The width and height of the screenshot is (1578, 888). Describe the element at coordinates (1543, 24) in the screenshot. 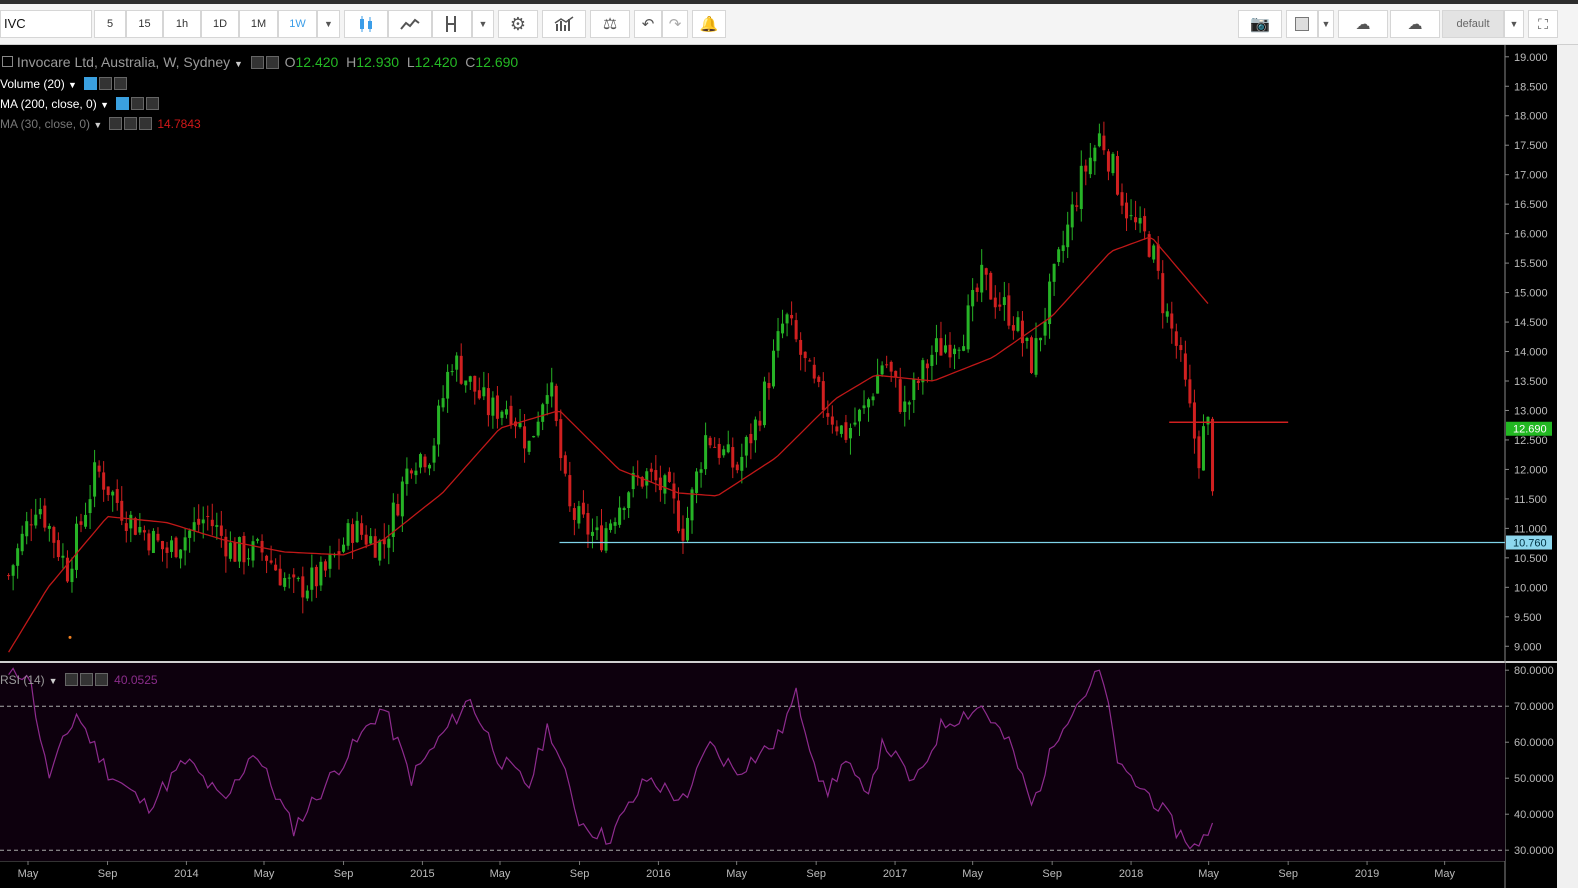

I see `fullscreen-button: ⛶` at that location.